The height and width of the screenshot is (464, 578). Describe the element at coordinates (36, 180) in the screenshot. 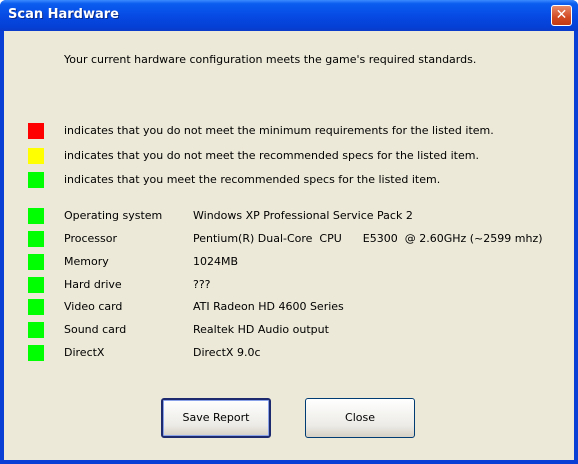

I see `legend-green-swatch` at that location.